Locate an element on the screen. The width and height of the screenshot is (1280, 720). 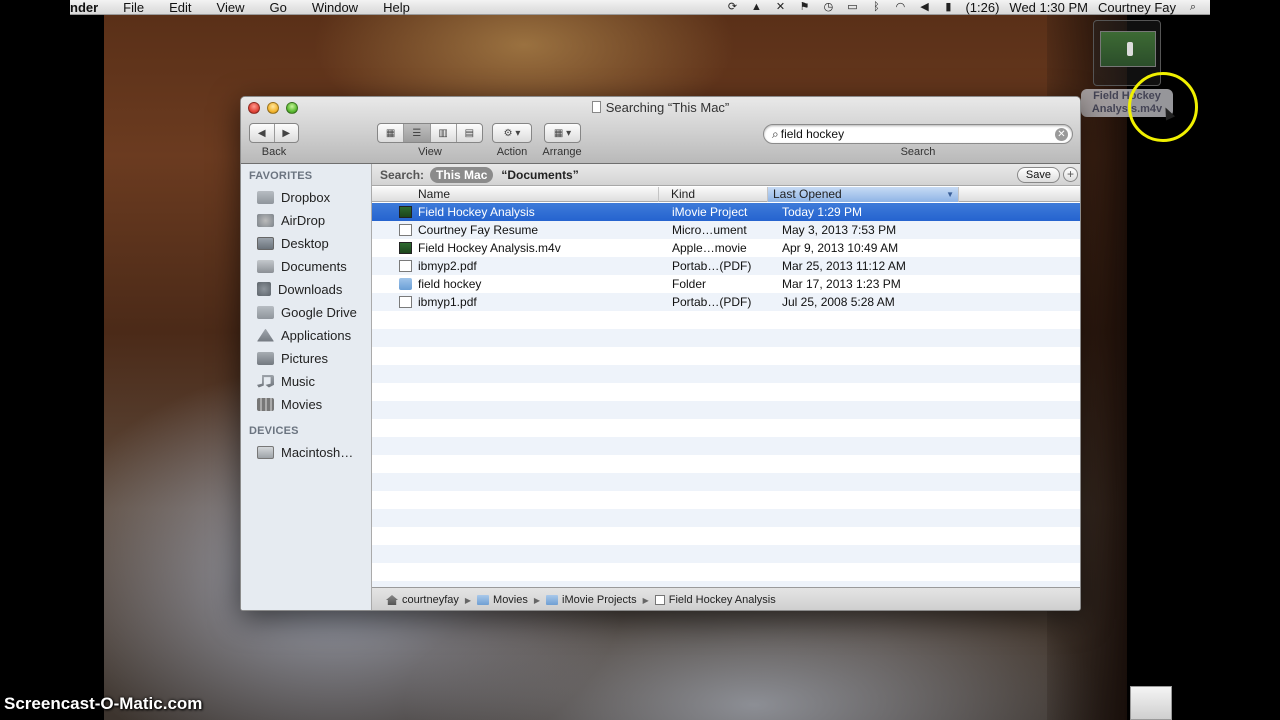
save-search-button: Save is located at coordinates (1038, 175).